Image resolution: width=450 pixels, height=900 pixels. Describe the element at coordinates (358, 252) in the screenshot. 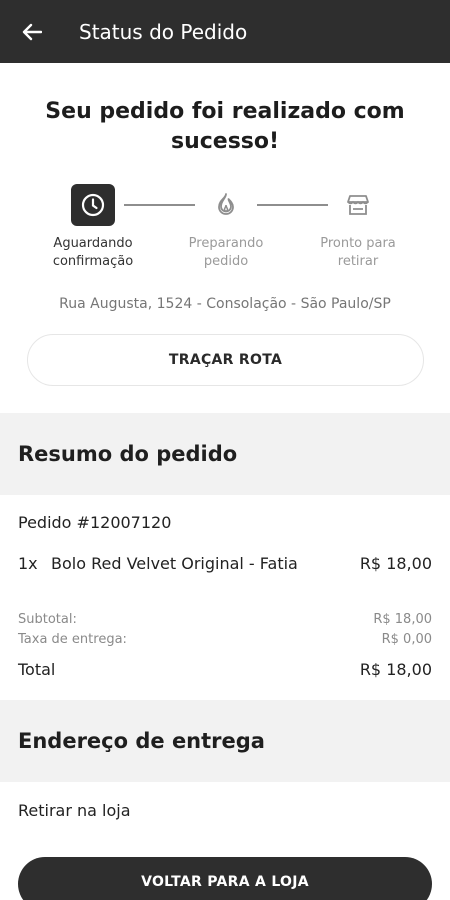

I see `step-3-label: Pronto para retirar` at that location.